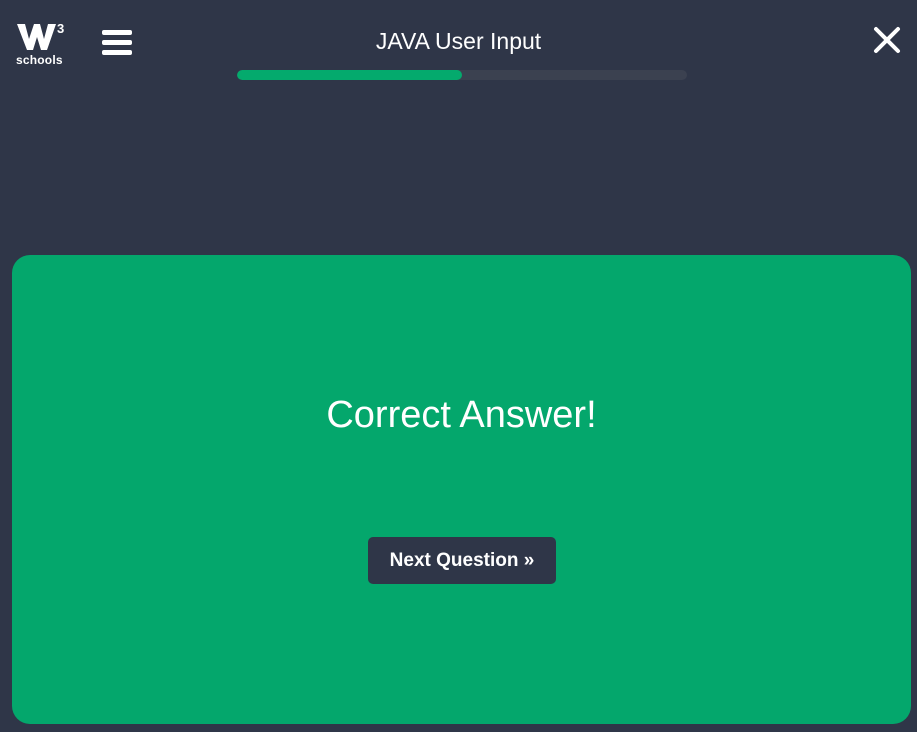 The height and width of the screenshot is (732, 917). Describe the element at coordinates (458, 41) in the screenshot. I see `page-title: JAVA User Input` at that location.